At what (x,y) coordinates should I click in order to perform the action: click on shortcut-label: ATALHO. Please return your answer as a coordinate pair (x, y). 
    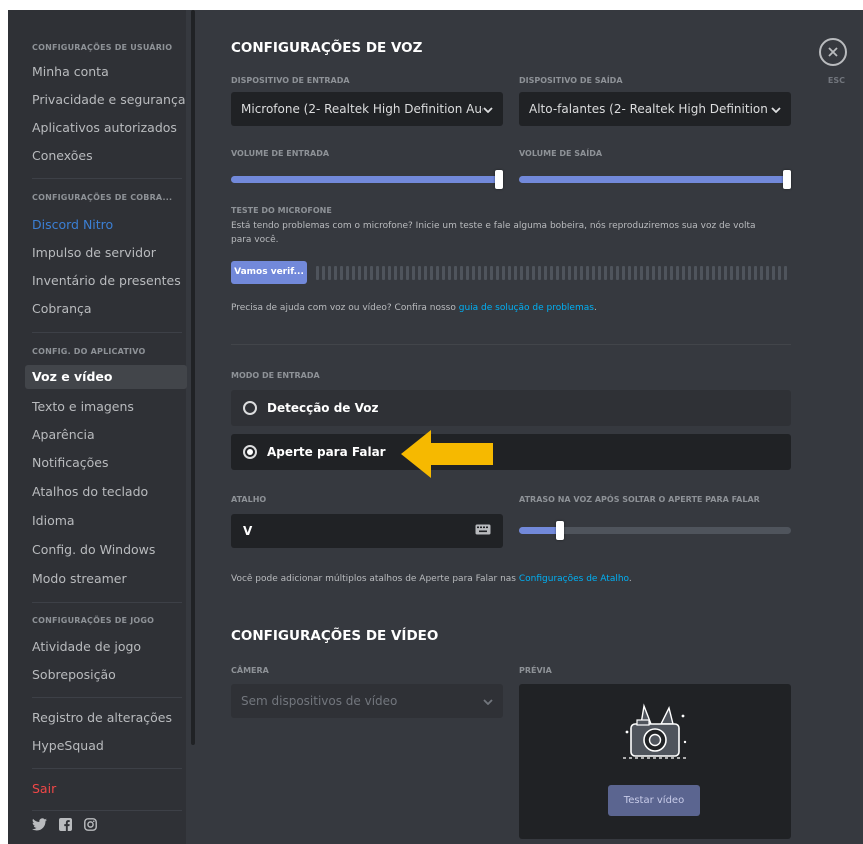
    Looking at the image, I should click on (249, 499).